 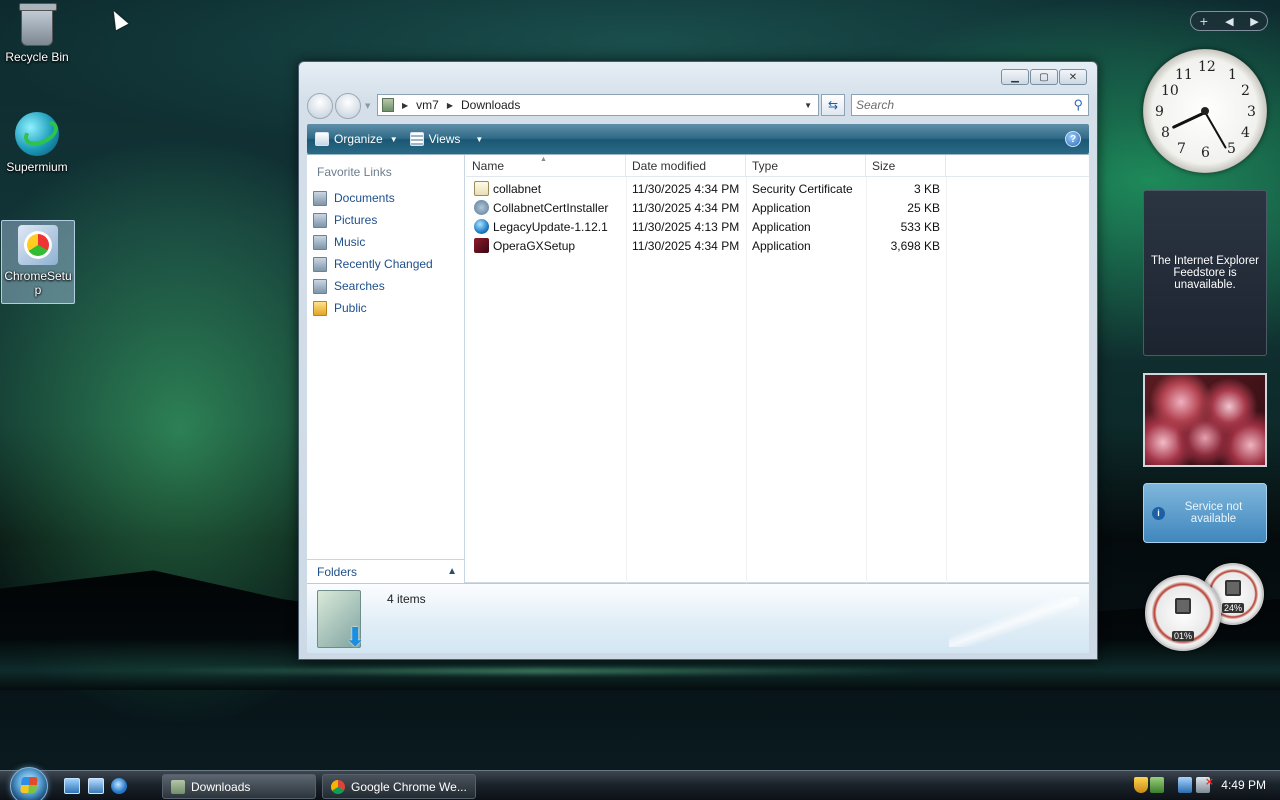 I want to click on start-button, so click(x=29, y=783).